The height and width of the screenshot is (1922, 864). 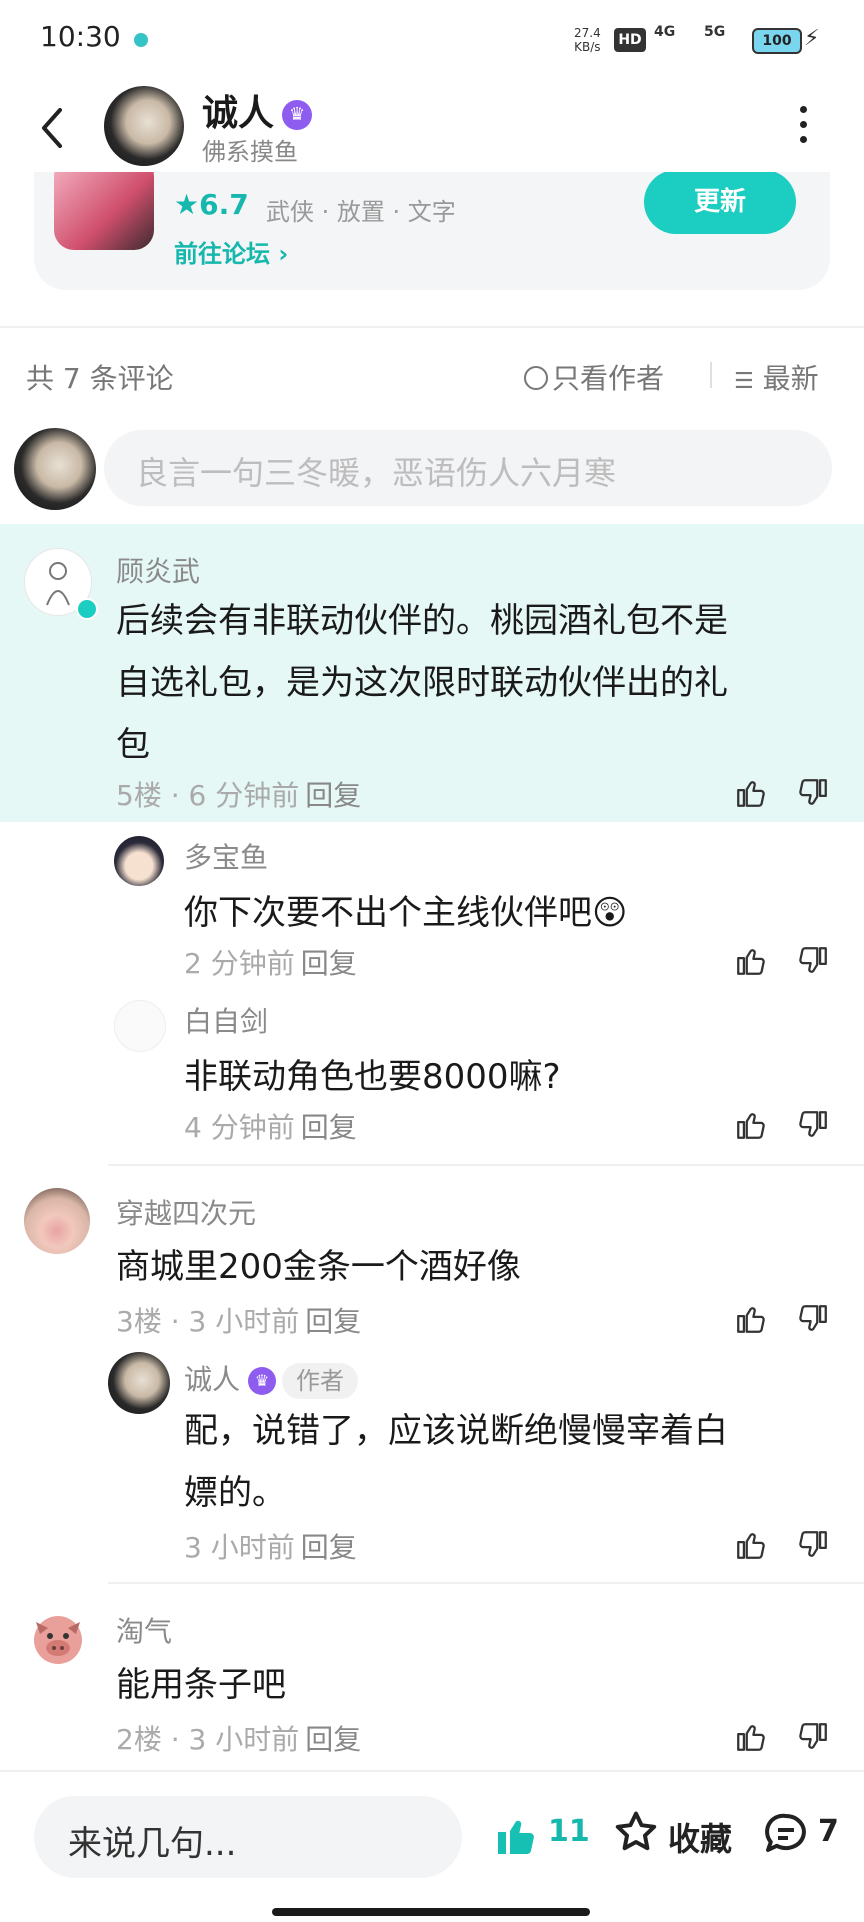 What do you see at coordinates (222, 254) in the screenshot?
I see `forum-link-label: 前往论坛` at bounding box center [222, 254].